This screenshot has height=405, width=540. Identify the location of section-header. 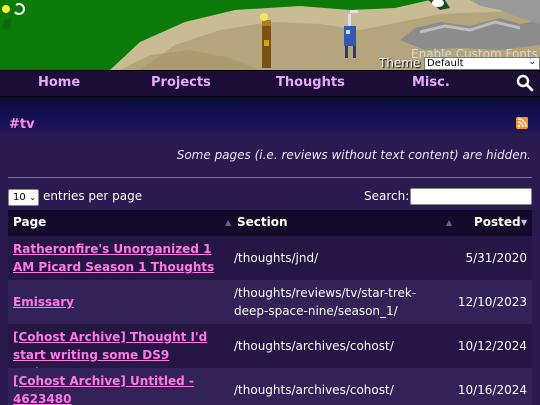
(270, 115).